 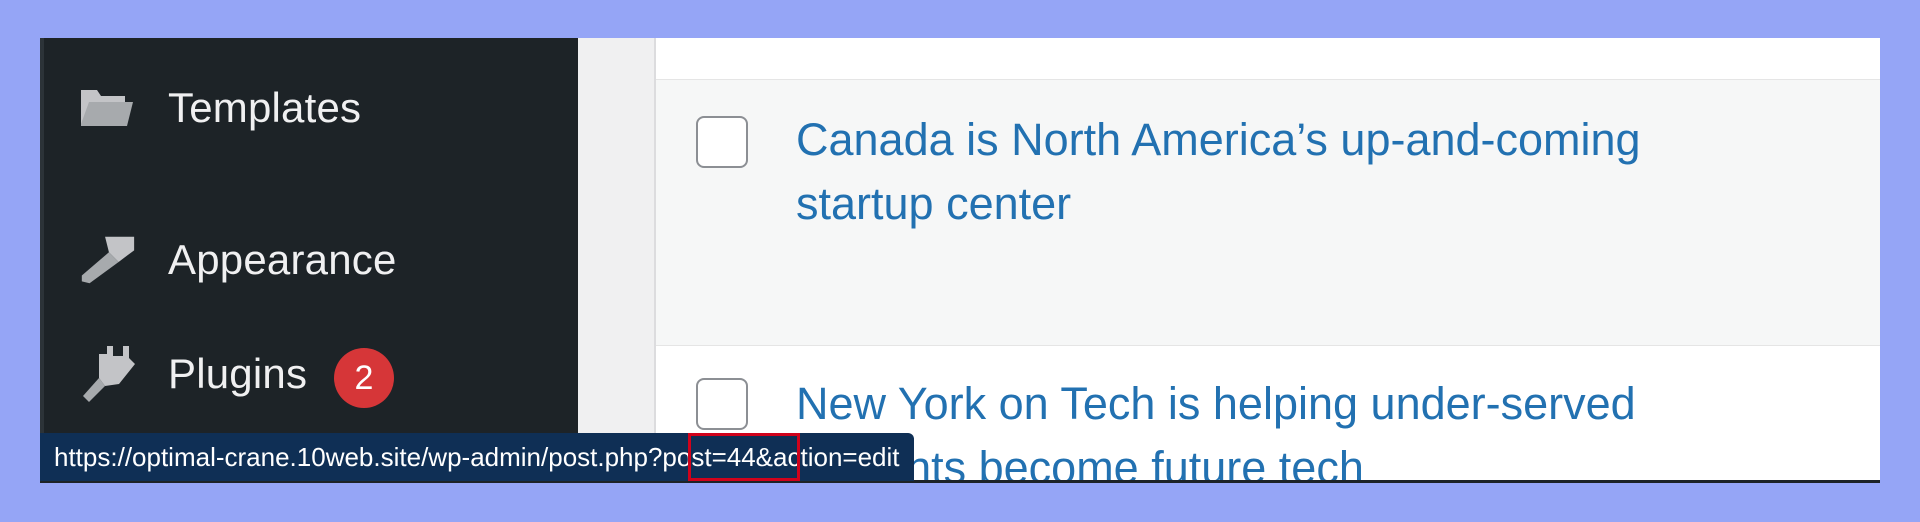 I want to click on update-count-badge: 2, so click(x=364, y=378).